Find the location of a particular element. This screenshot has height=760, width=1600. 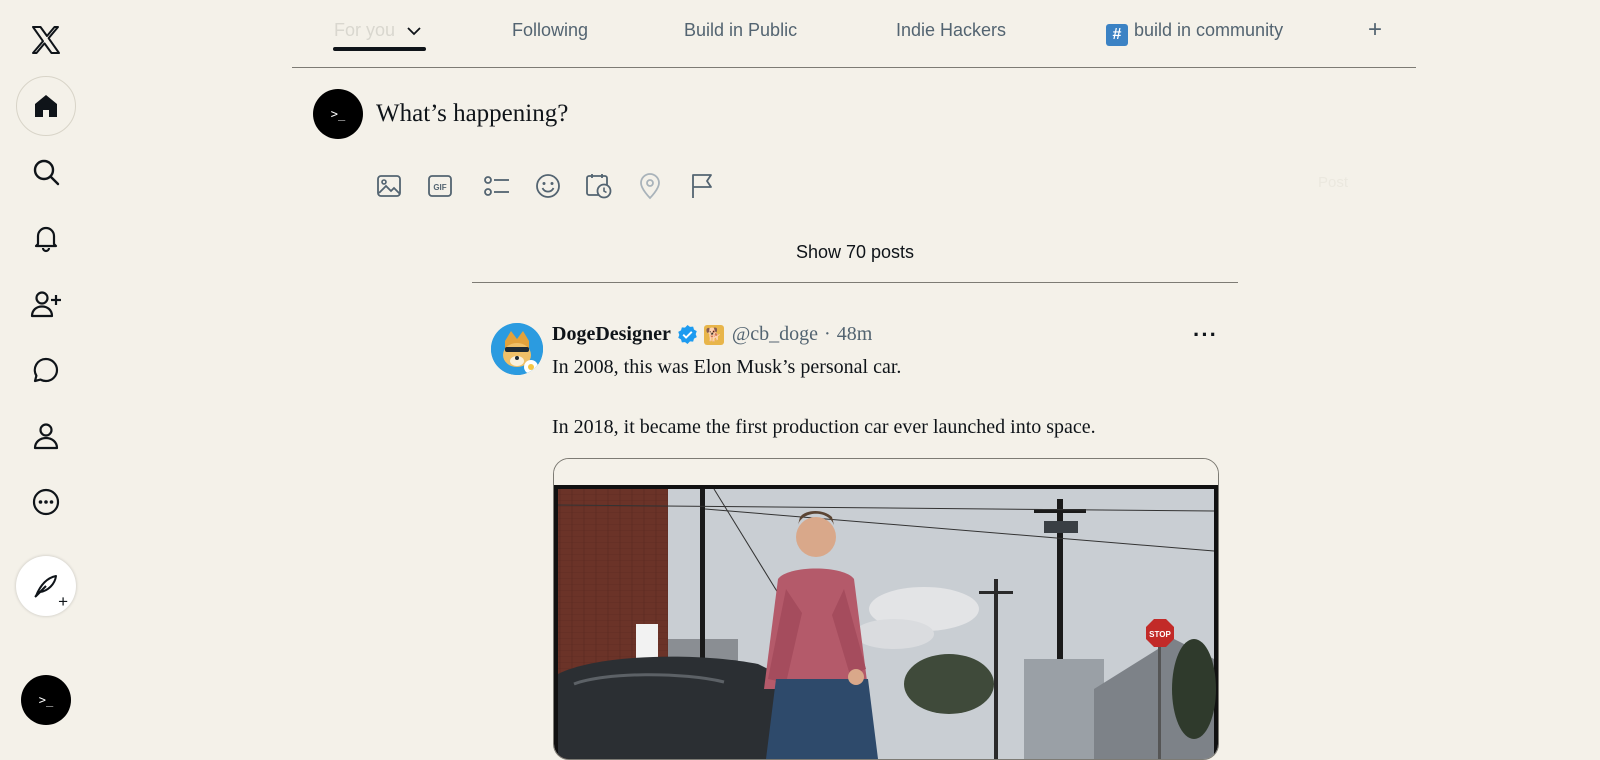

follow-icon is located at coordinates (46, 304).